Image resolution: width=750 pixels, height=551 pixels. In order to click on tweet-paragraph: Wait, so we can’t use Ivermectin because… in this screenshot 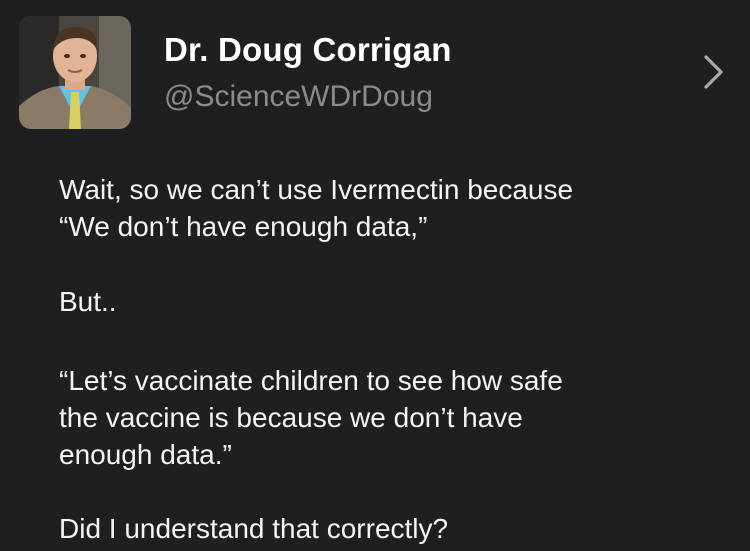, I will do `click(316, 208)`.